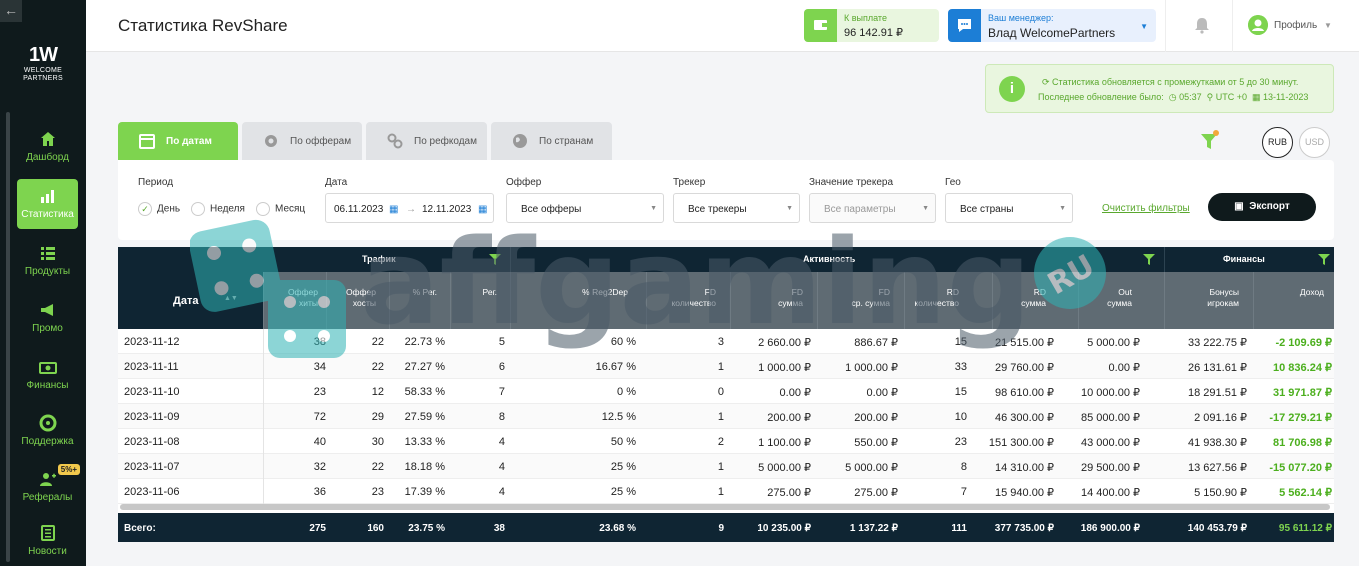 The height and width of the screenshot is (566, 1359). What do you see at coordinates (1113, 343) in the screenshot?
I see `table-cell: 5 000.00 ₽` at bounding box center [1113, 343].